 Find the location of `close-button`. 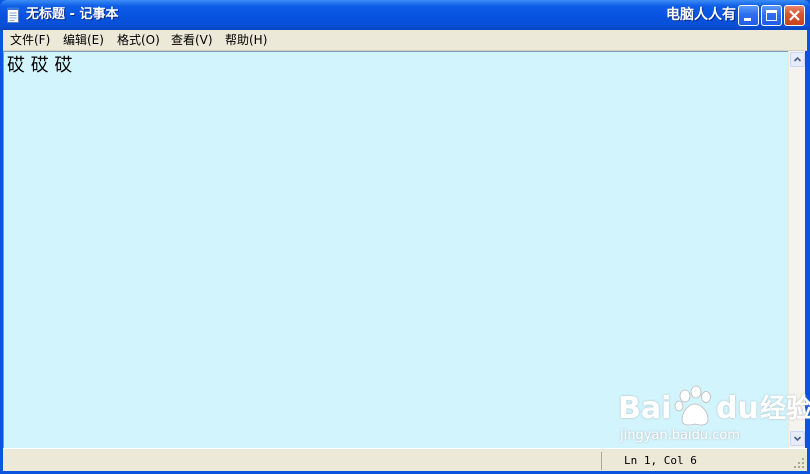

close-button is located at coordinates (794, 15).